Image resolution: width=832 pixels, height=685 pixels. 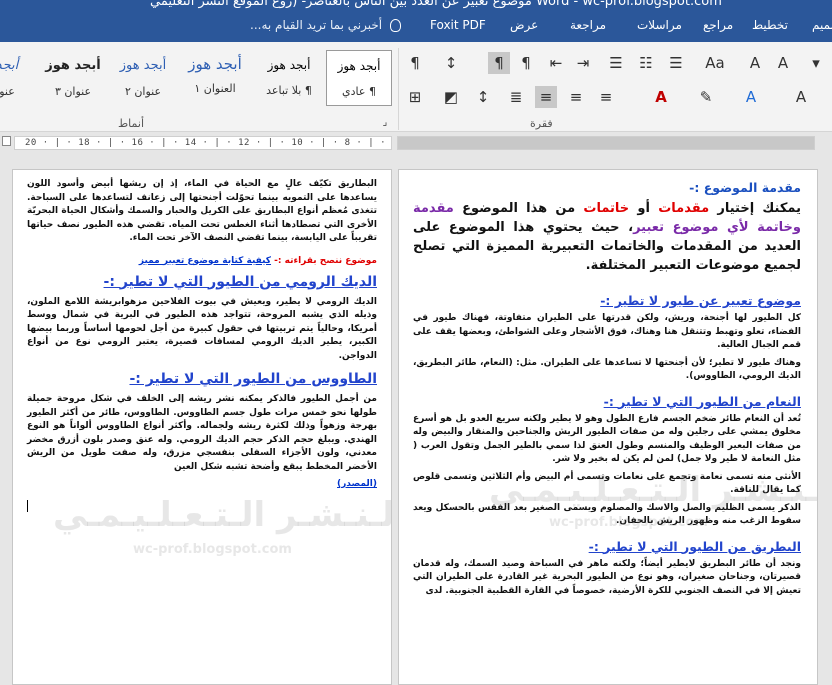 What do you see at coordinates (20, 78) in the screenshot?
I see `style-title: أبجد عنو` at bounding box center [20, 78].